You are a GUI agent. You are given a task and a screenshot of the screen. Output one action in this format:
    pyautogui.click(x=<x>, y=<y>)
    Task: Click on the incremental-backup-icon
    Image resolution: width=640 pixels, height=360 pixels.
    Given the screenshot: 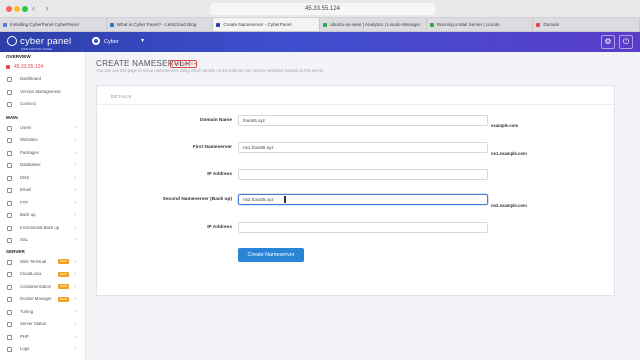 What is the action you would take?
    pyautogui.click(x=9, y=228)
    